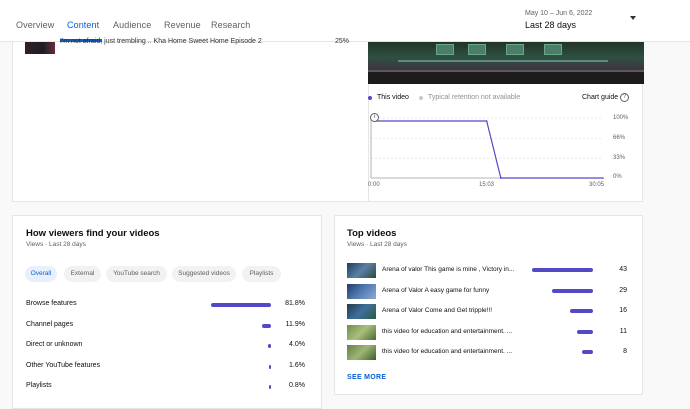  Describe the element at coordinates (39, 385) in the screenshot. I see `traffic-source-label: Playlists` at that location.